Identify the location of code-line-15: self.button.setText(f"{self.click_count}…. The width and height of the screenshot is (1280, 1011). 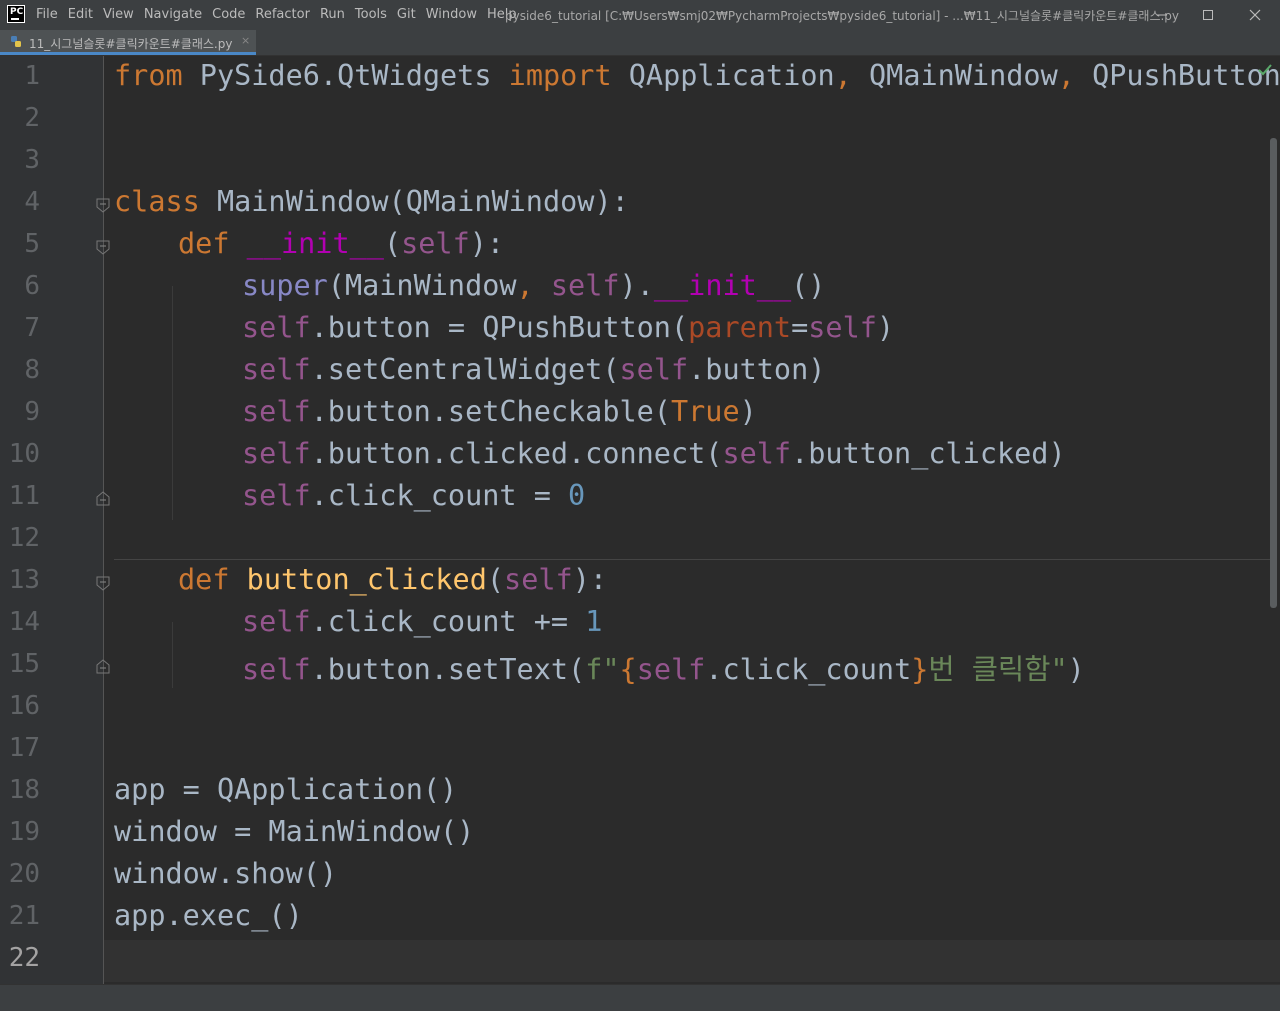
(663, 667).